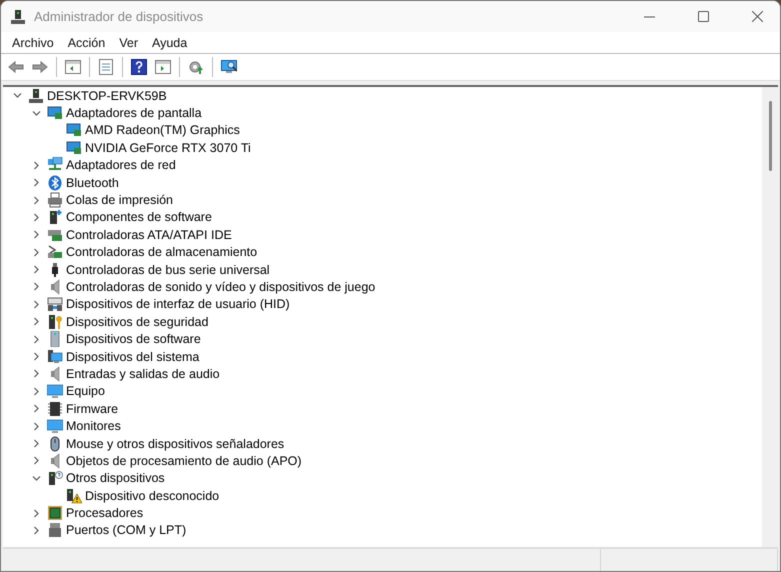 The height and width of the screenshot is (572, 781). I want to click on window-title: Administrador de dispositivos, so click(119, 16).